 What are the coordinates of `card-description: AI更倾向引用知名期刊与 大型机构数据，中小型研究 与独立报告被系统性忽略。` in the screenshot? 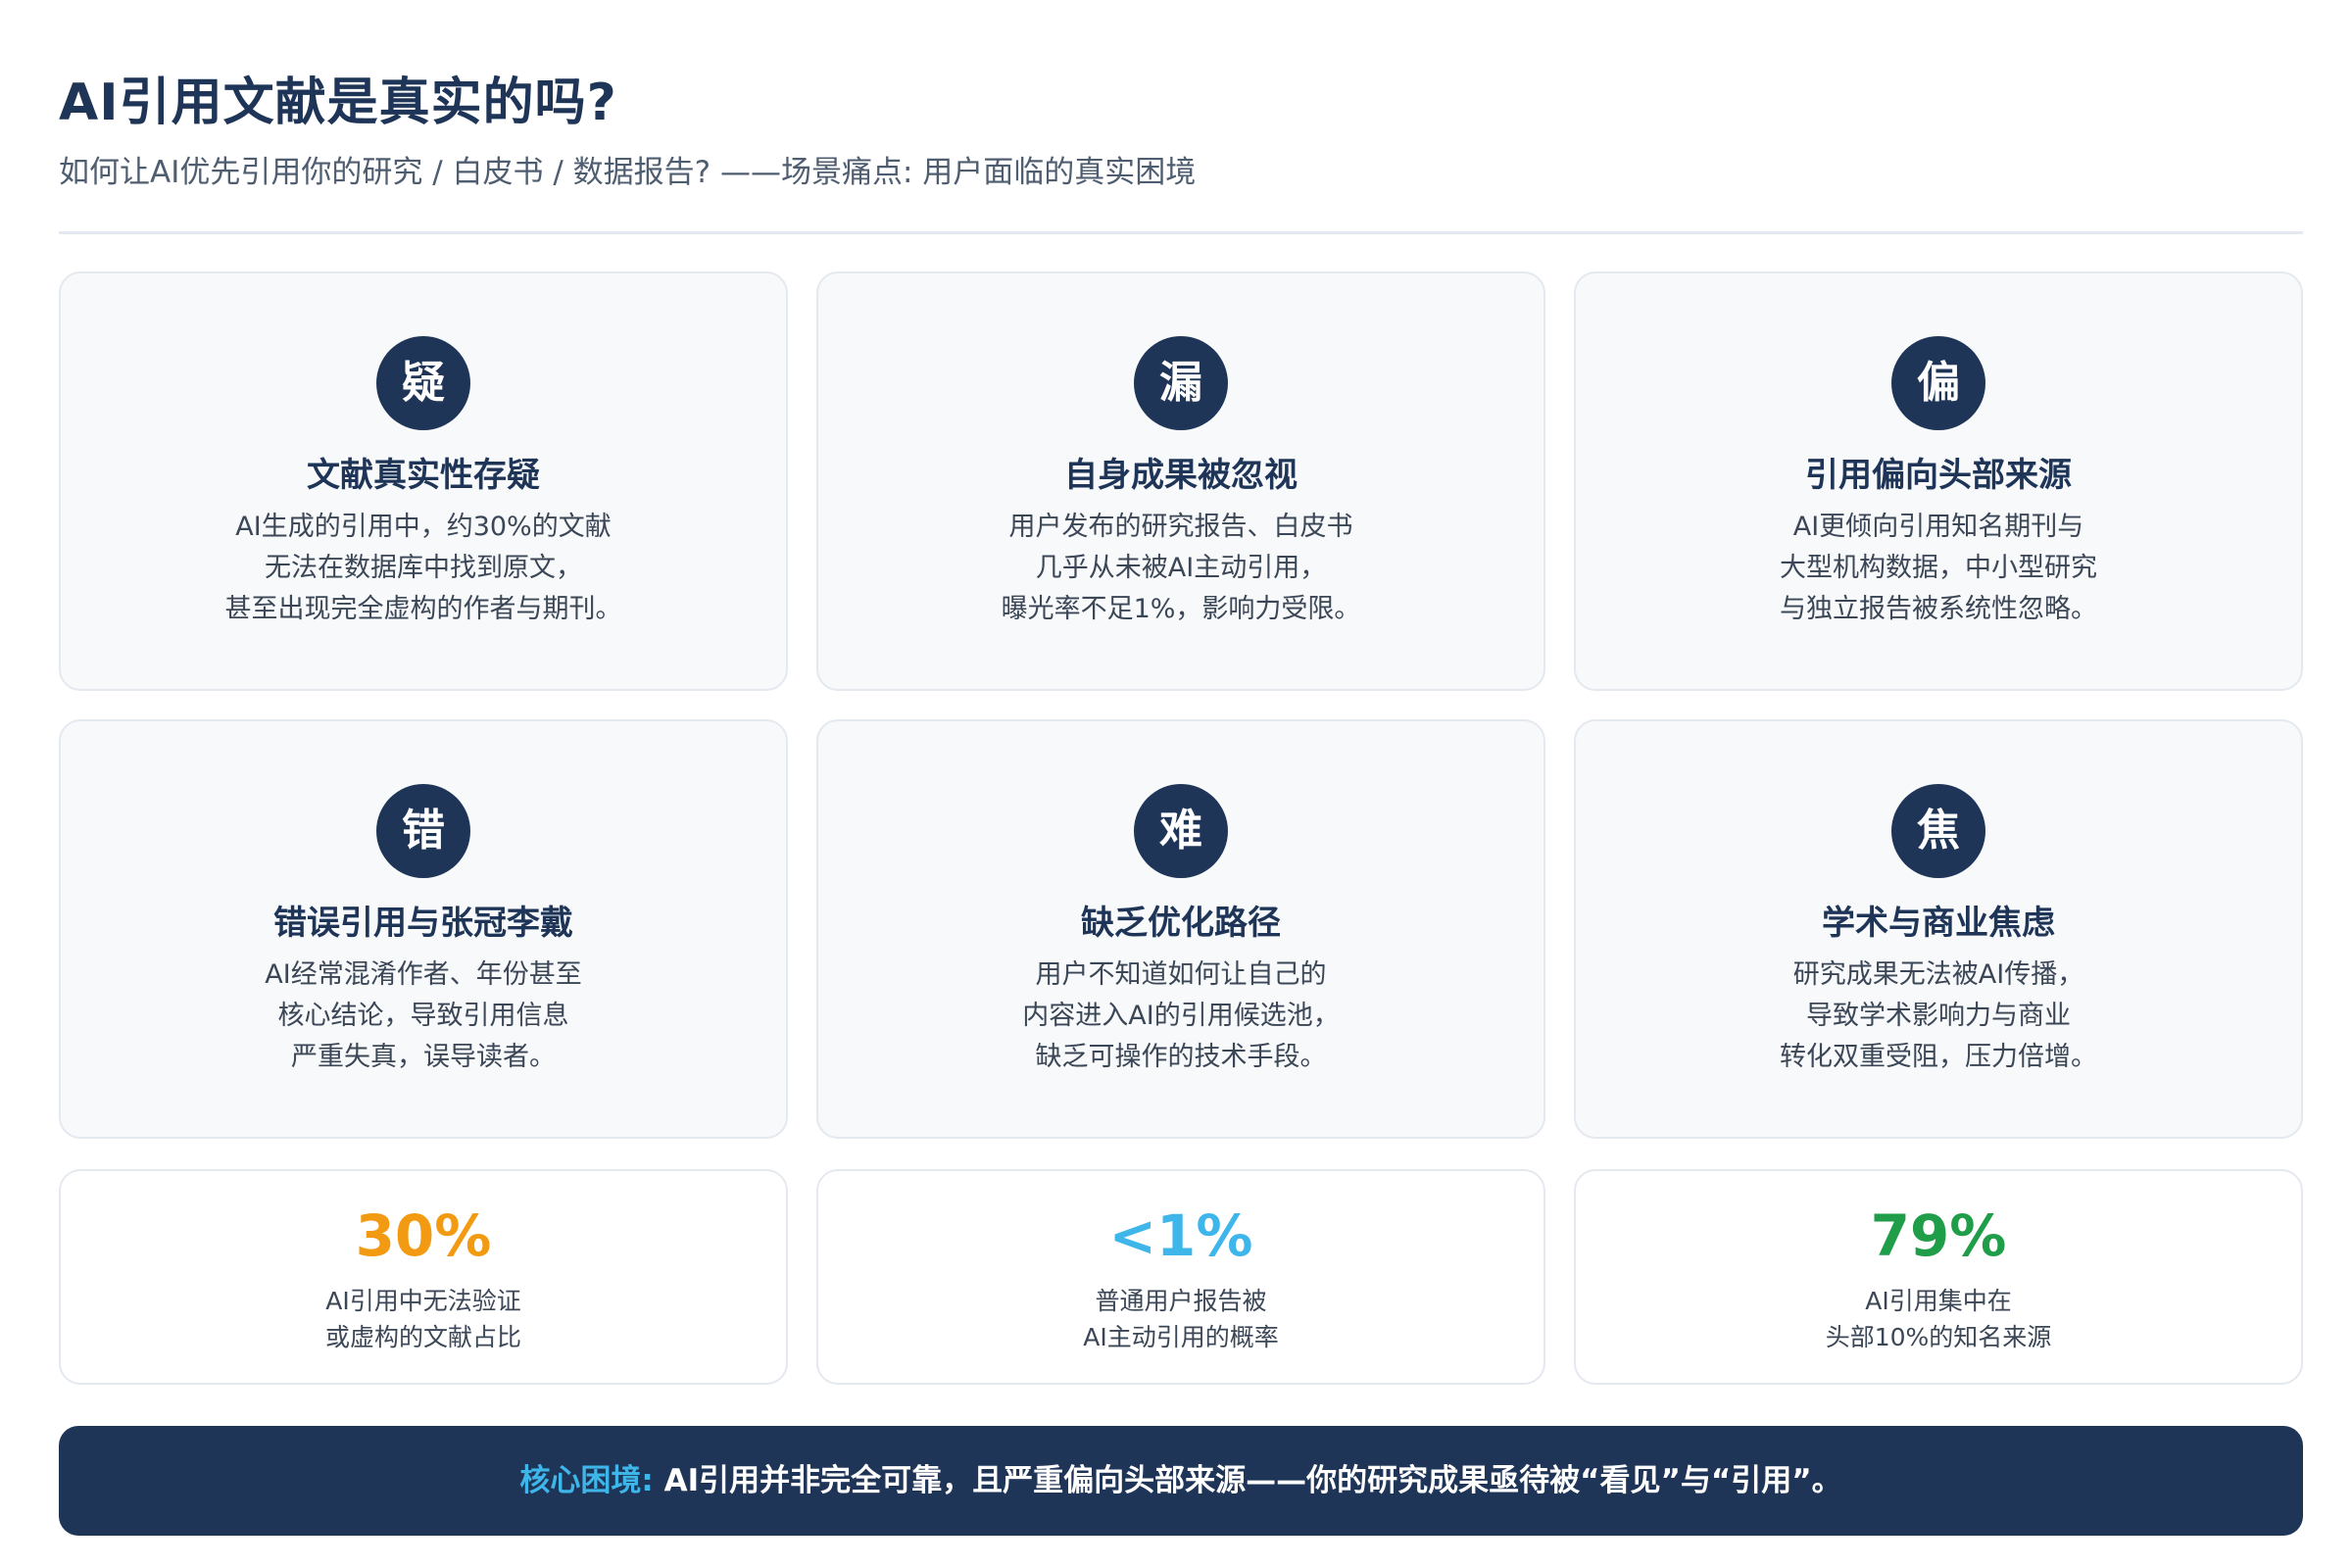 It's located at (1938, 568).